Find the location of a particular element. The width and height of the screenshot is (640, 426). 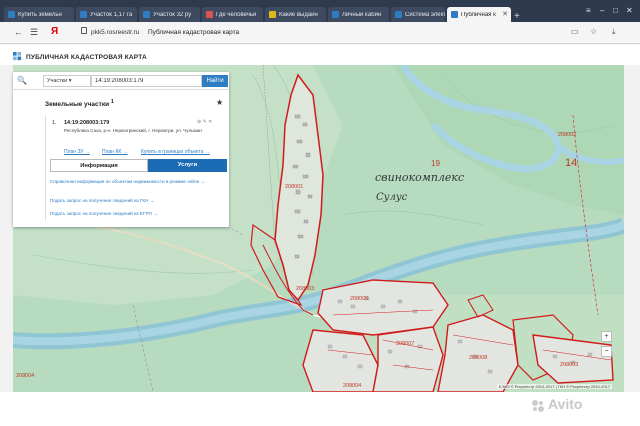

map-label: 19 is located at coordinates (435, 163).